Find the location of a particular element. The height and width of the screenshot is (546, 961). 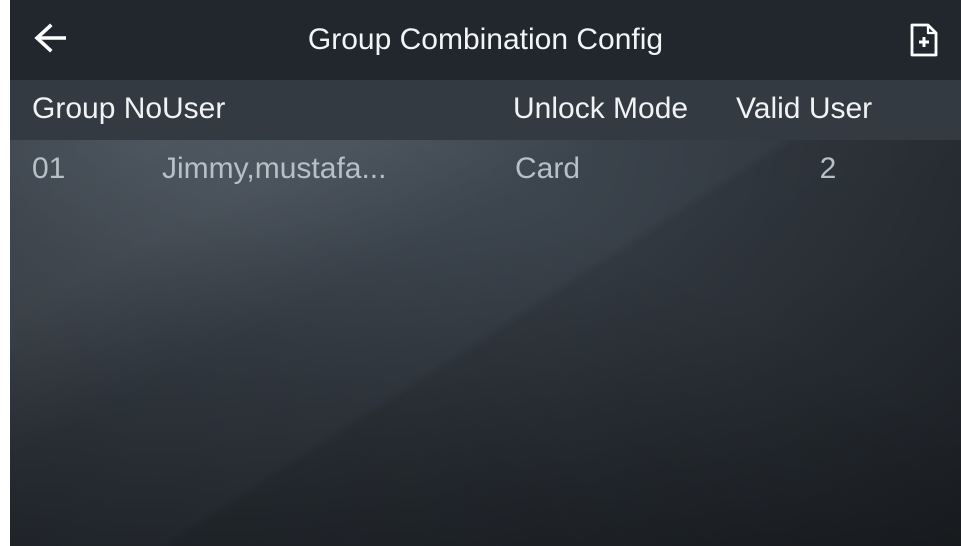

column-header-valid-user: Valid User is located at coordinates (804, 108).